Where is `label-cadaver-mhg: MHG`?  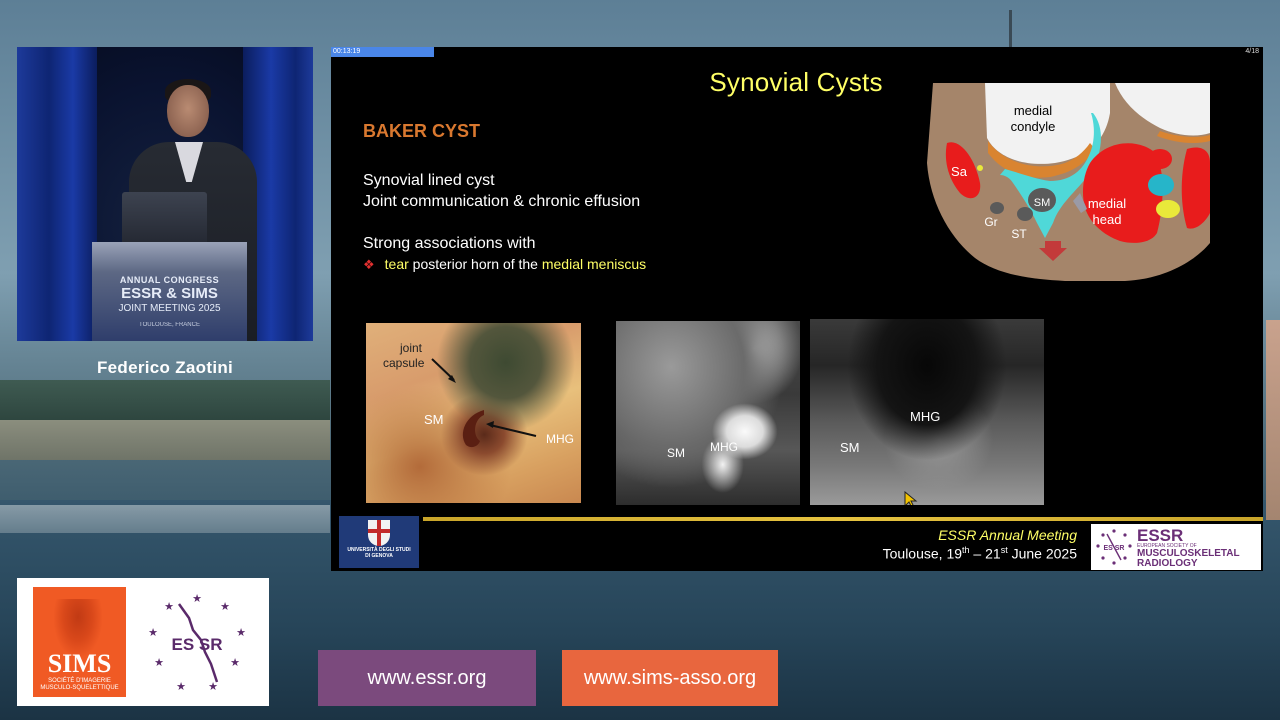 label-cadaver-mhg: MHG is located at coordinates (560, 439).